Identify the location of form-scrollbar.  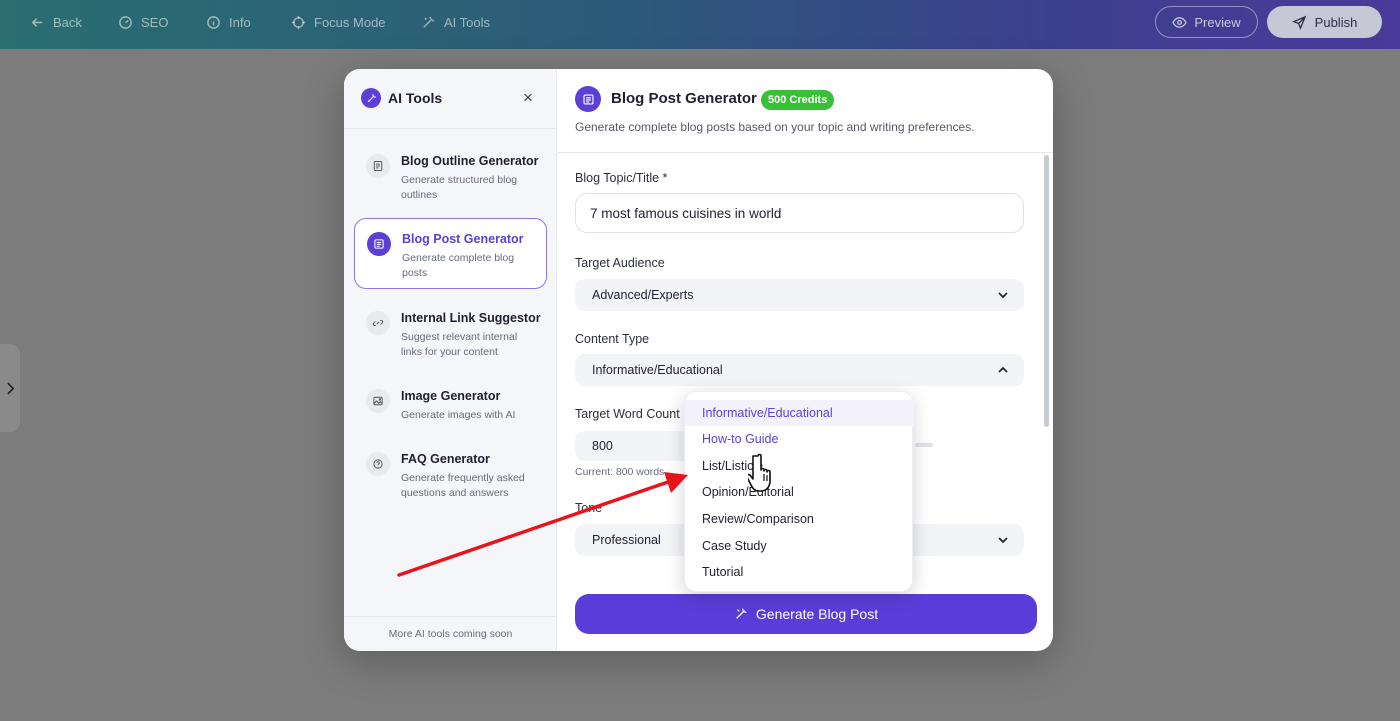
(1046, 291).